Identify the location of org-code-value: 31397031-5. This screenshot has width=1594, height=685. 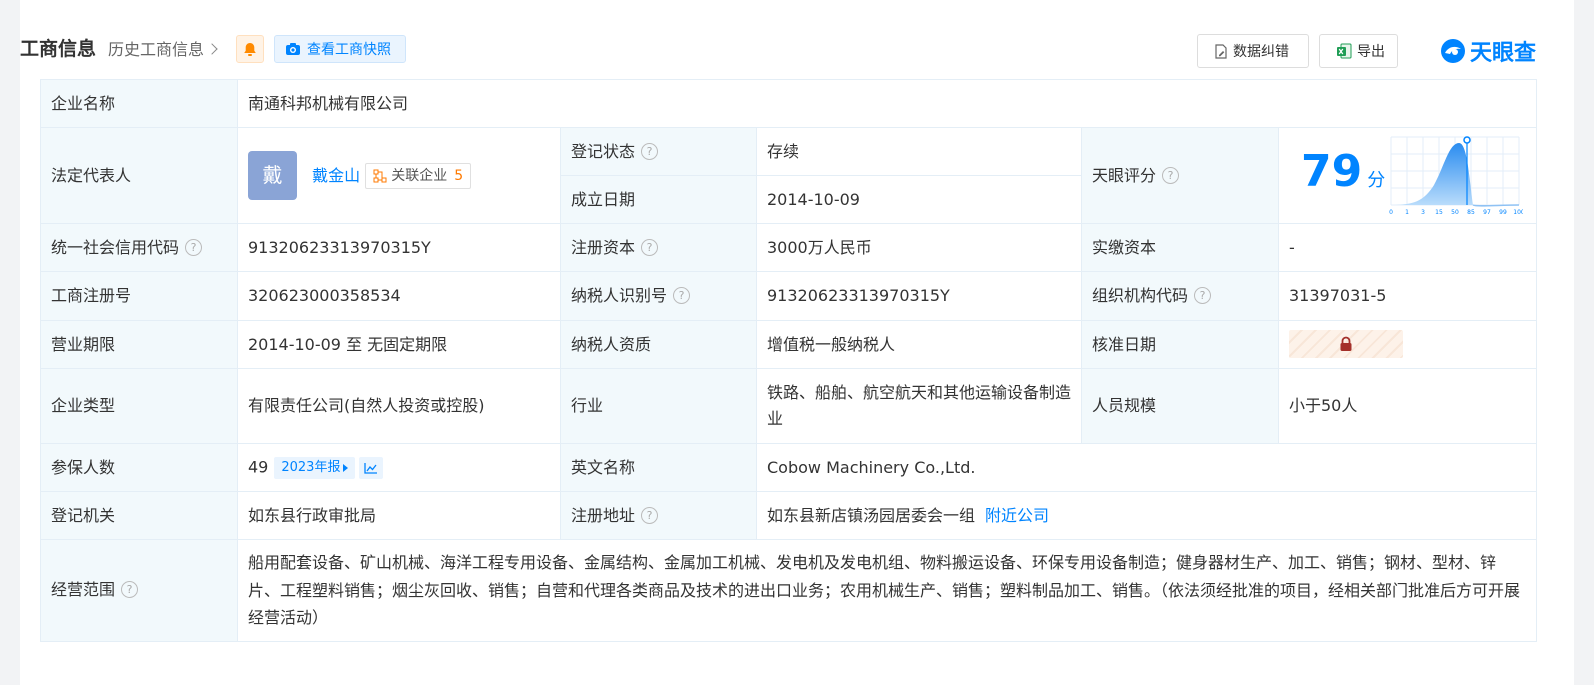
(1407, 296).